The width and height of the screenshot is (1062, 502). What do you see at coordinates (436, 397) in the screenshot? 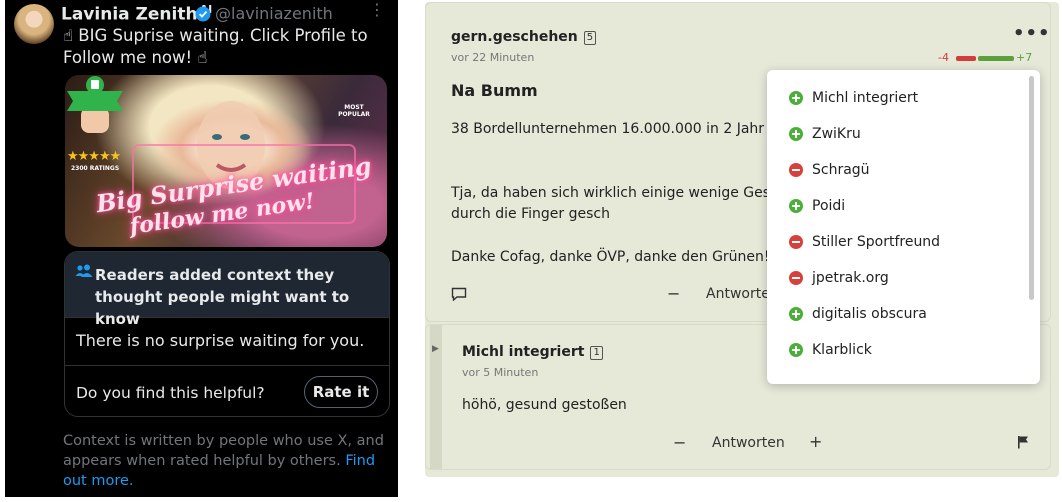
I see `thread-rail: ▶` at bounding box center [436, 397].